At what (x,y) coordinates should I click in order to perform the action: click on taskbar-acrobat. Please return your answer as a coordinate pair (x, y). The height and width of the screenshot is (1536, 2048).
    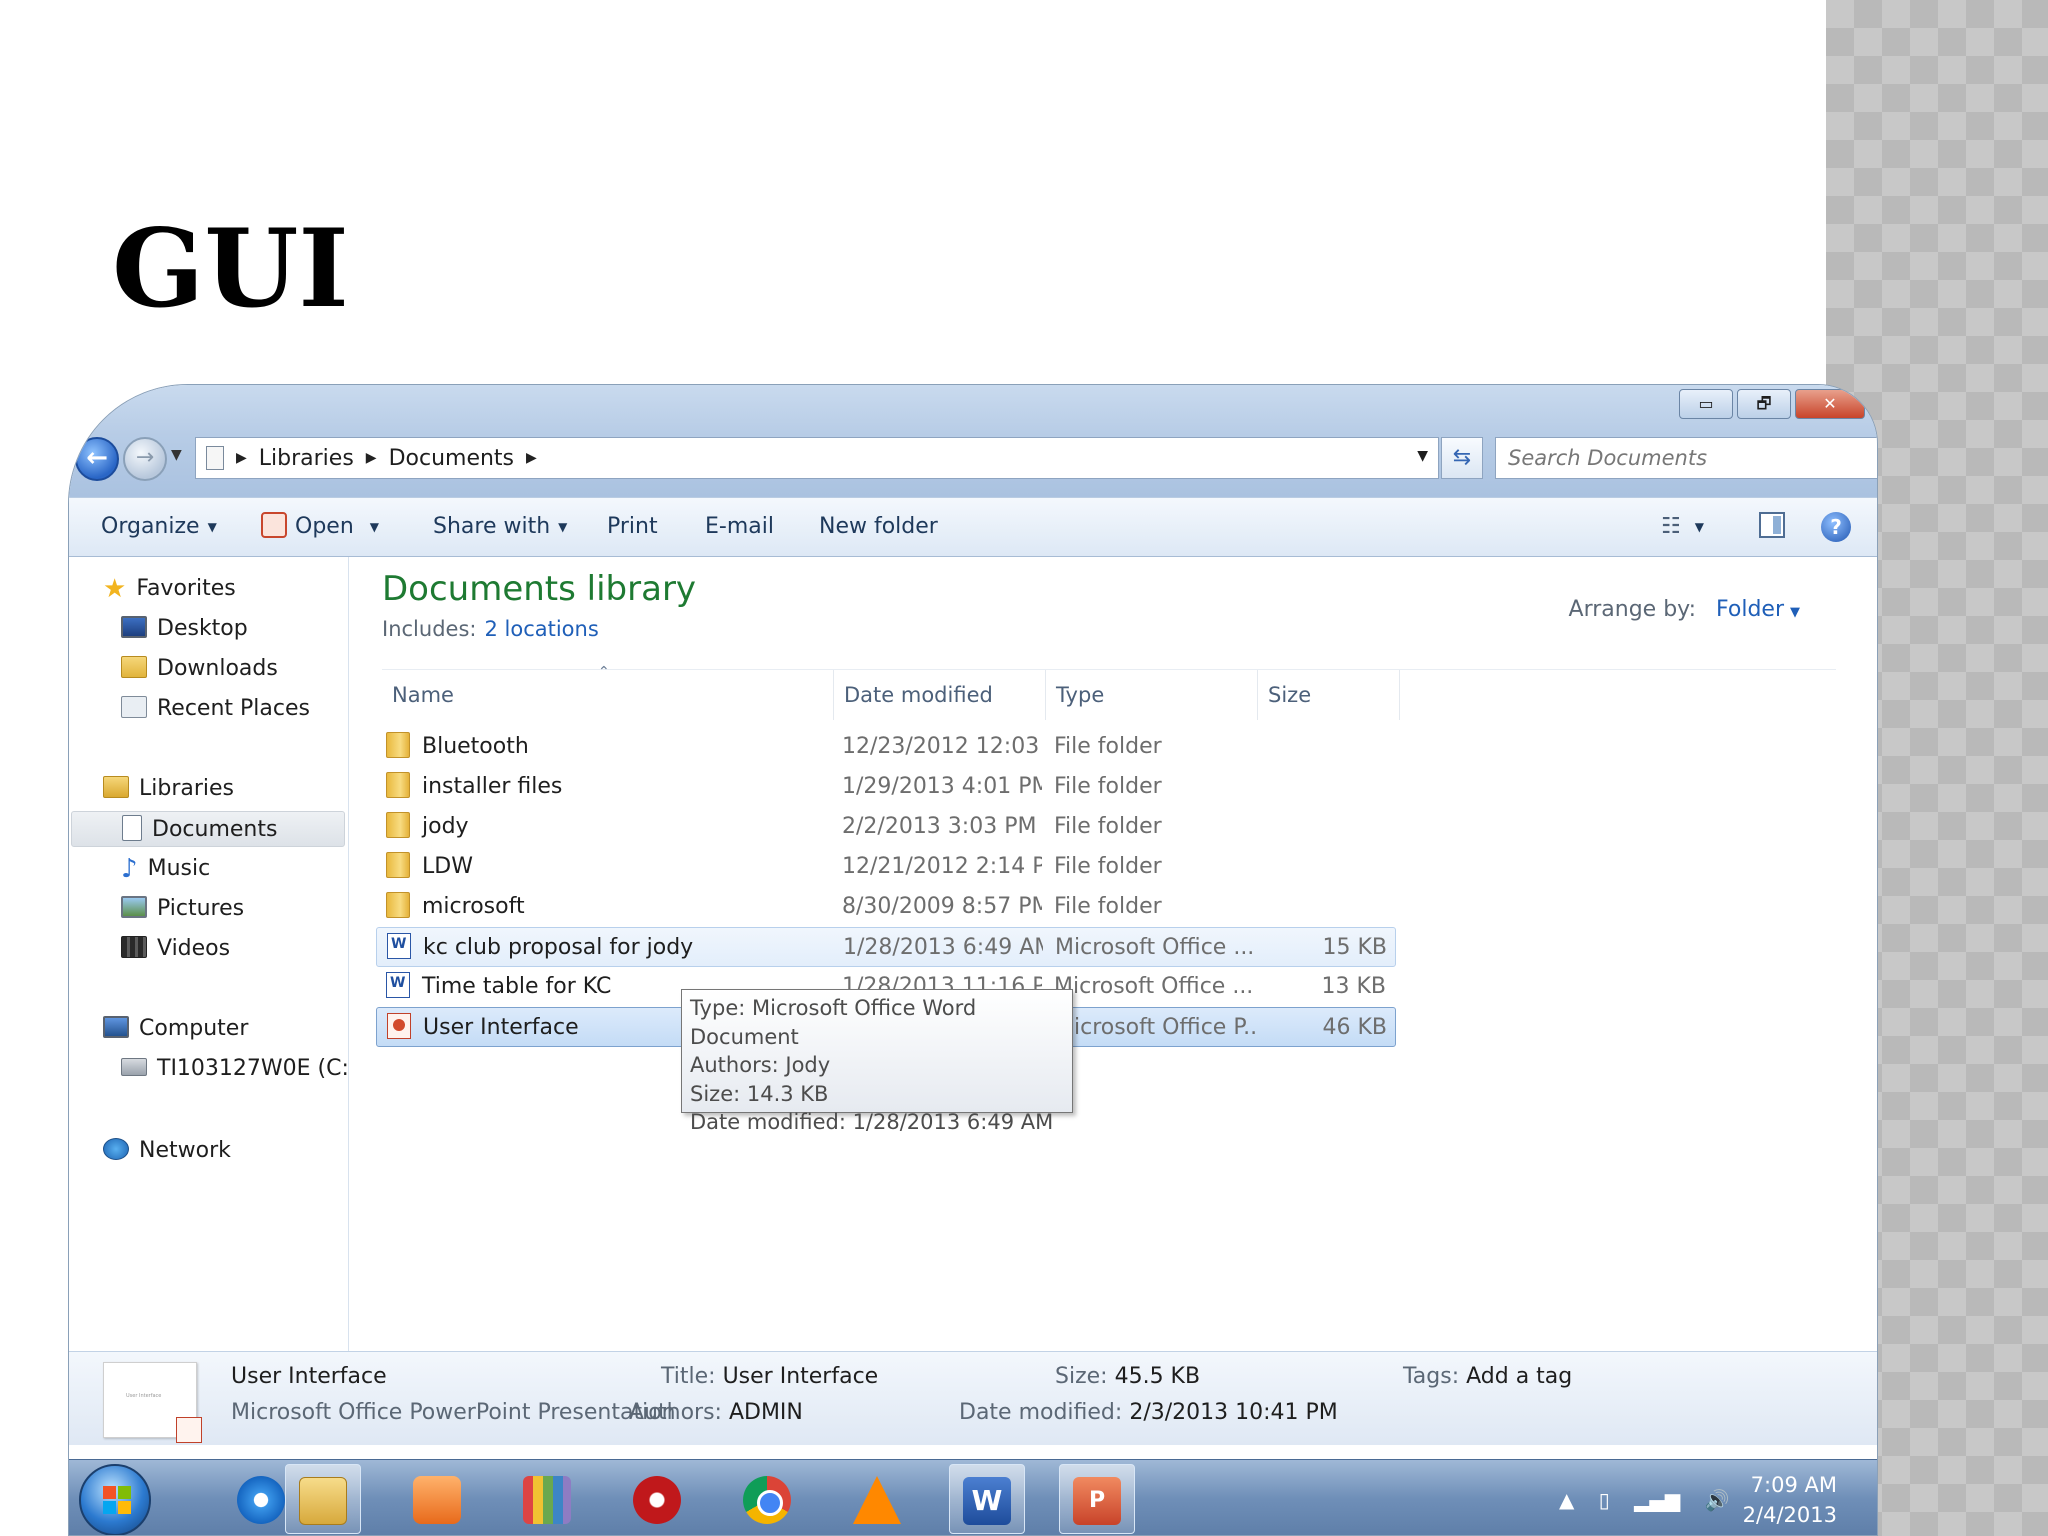
    Looking at the image, I should click on (657, 1499).